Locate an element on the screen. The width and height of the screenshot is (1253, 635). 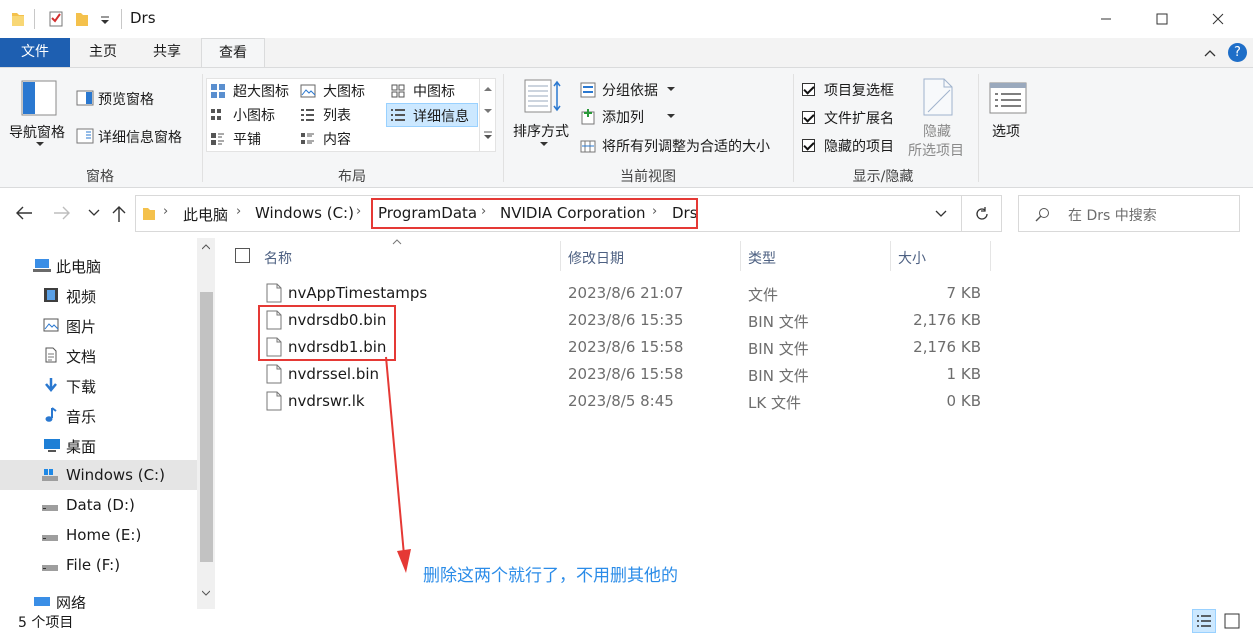
hidden-items-toggle: 隐藏的项目 is located at coordinates (852, 146).